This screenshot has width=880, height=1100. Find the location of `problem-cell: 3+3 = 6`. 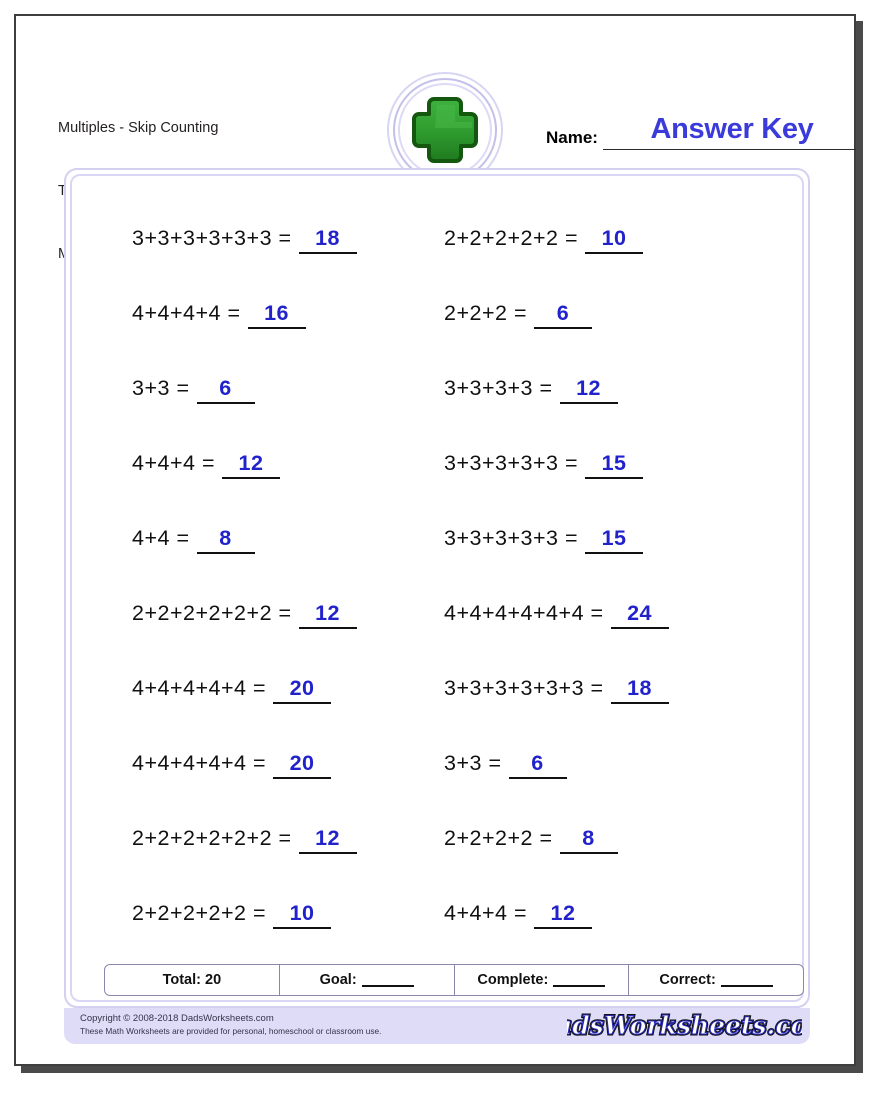

problem-cell: 3+3 = 6 is located at coordinates (250, 389).